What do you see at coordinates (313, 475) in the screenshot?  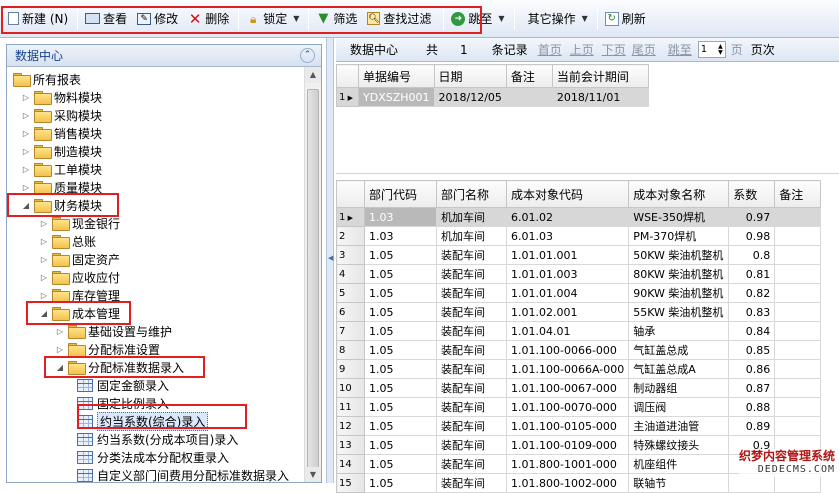 I see `scroll-down-icon: ▼` at bounding box center [313, 475].